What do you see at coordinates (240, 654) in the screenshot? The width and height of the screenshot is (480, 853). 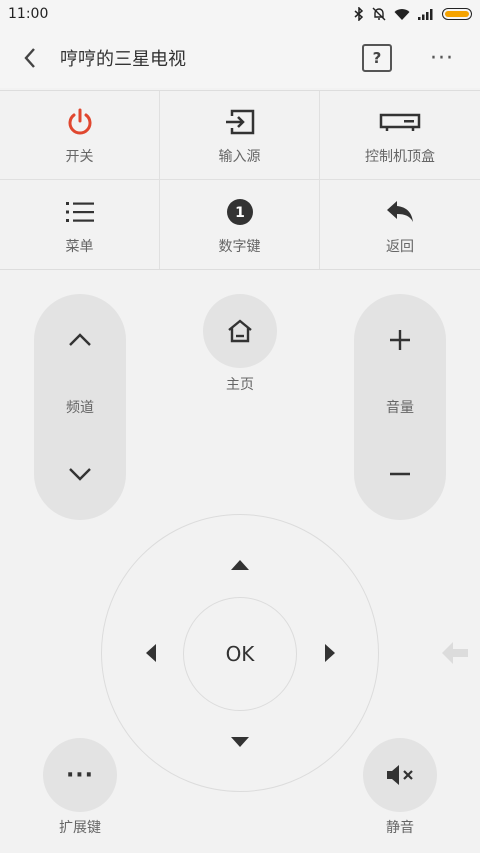 I see `ok-button: OK` at bounding box center [240, 654].